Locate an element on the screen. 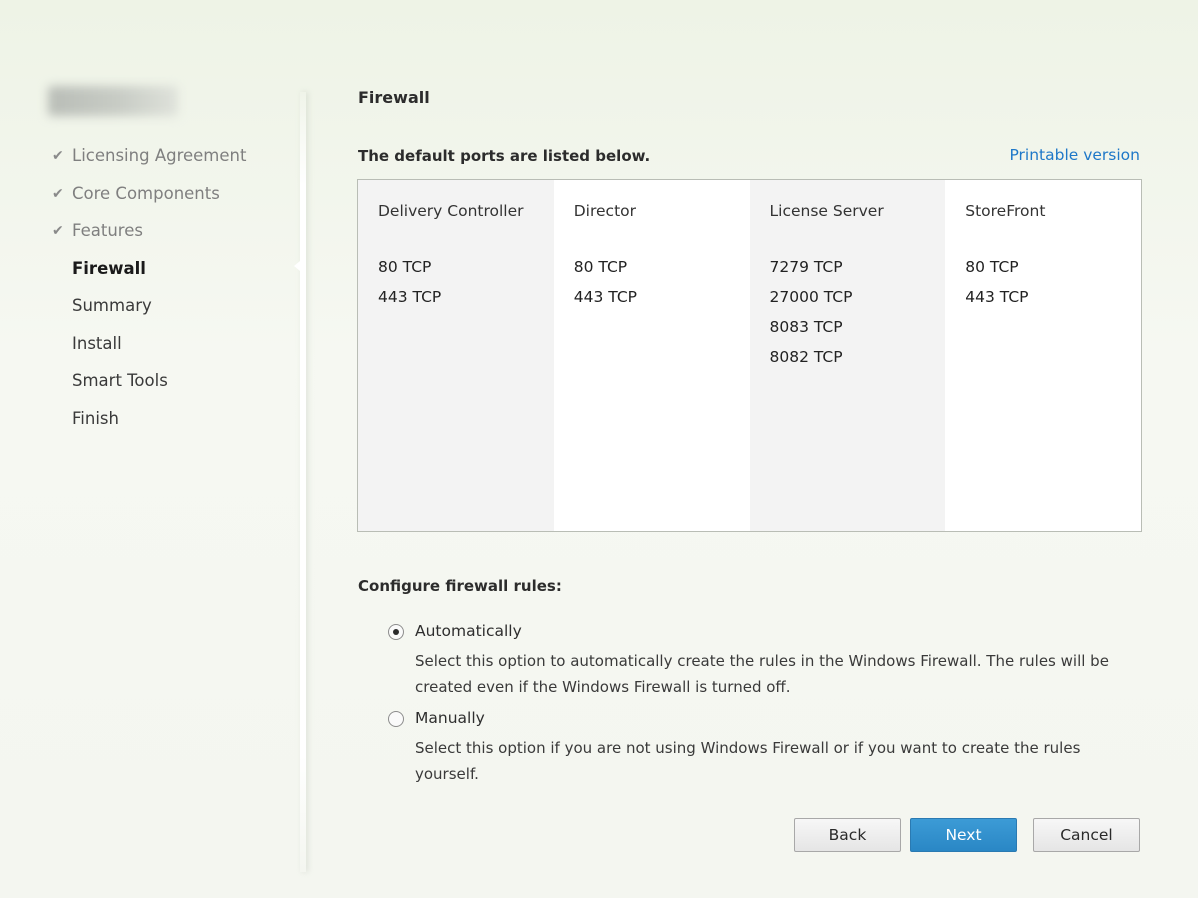  next-button: Next is located at coordinates (963, 835).